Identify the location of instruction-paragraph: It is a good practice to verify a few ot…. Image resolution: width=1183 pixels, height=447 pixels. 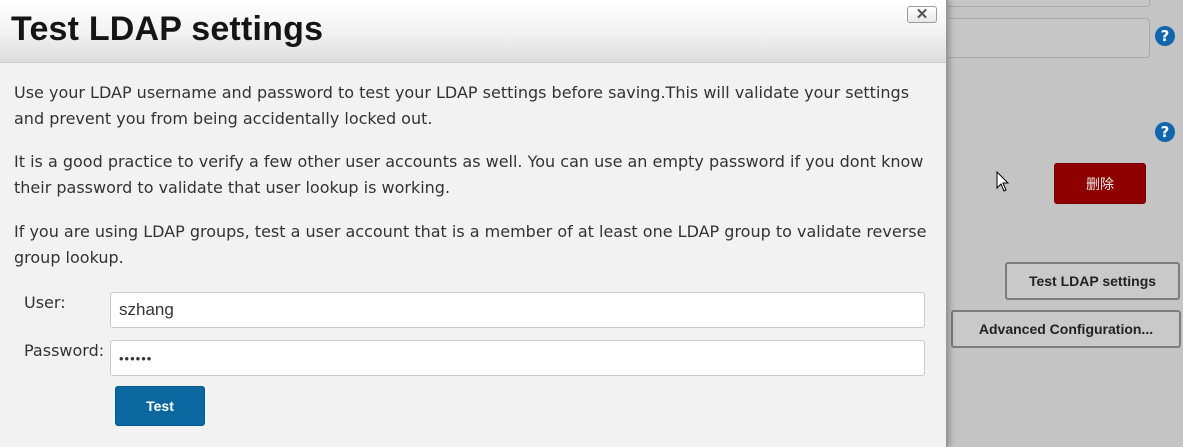
(469, 174).